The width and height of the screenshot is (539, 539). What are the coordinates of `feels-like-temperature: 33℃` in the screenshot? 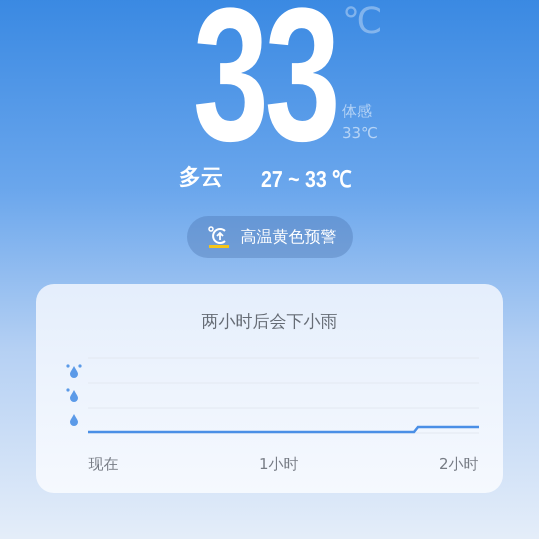 It's located at (360, 133).